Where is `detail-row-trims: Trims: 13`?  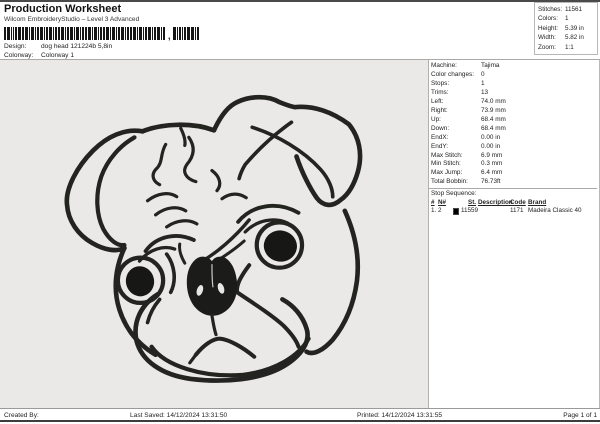 detail-row-trims: Trims: 13 is located at coordinates (515, 93).